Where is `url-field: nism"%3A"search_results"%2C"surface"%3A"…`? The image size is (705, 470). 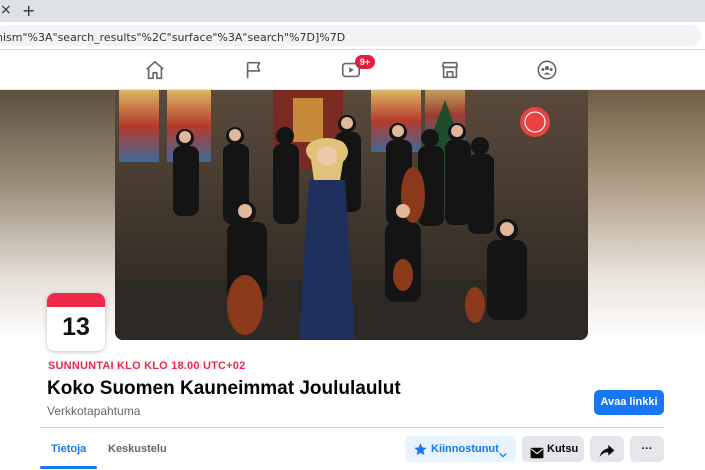
url-field: nism"%3A"search_results"%2C"surface"%3A"… is located at coordinates (350, 35).